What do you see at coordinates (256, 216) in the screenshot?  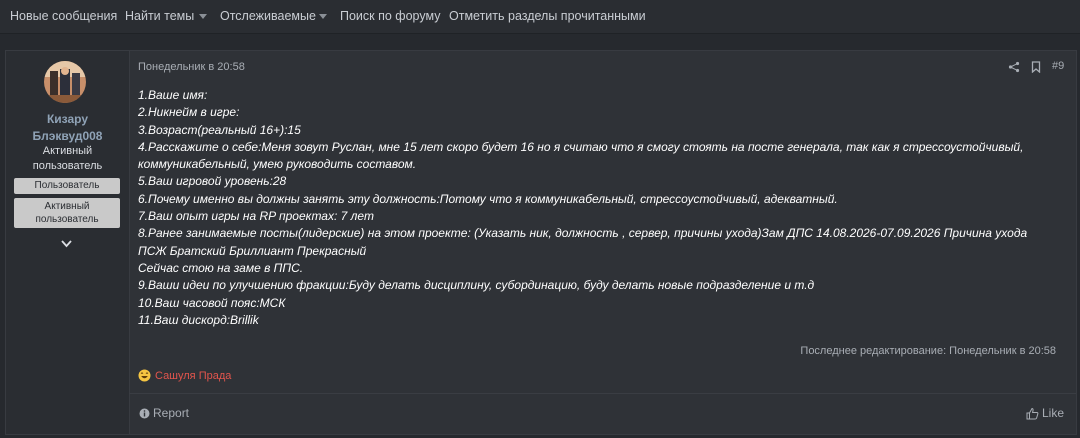 I see `post-line: 7.Ваш опыт игры на RP проектах: 7 лет` at bounding box center [256, 216].